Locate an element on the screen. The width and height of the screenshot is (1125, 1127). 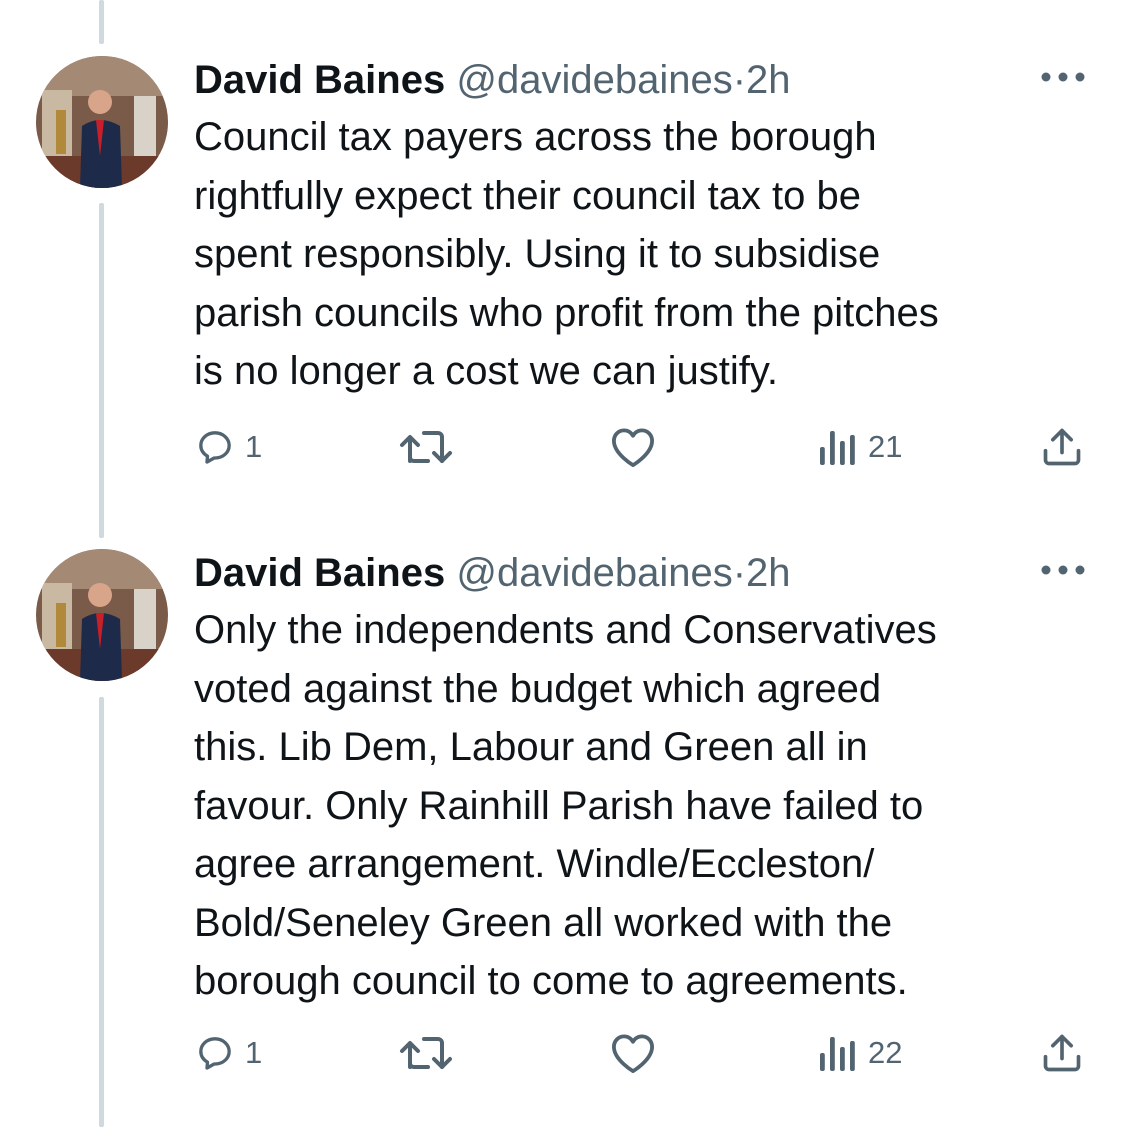
views-button: 21 is located at coordinates (860, 447).